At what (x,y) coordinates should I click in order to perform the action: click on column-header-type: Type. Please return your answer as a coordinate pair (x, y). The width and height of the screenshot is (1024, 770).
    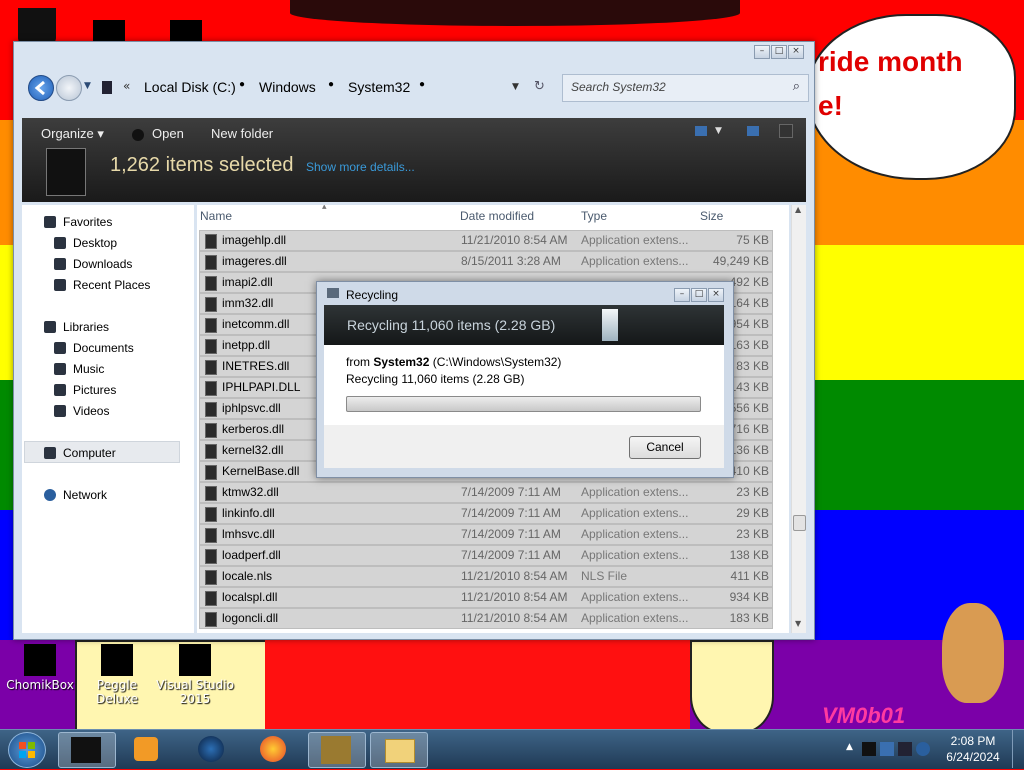
    Looking at the image, I should click on (594, 216).